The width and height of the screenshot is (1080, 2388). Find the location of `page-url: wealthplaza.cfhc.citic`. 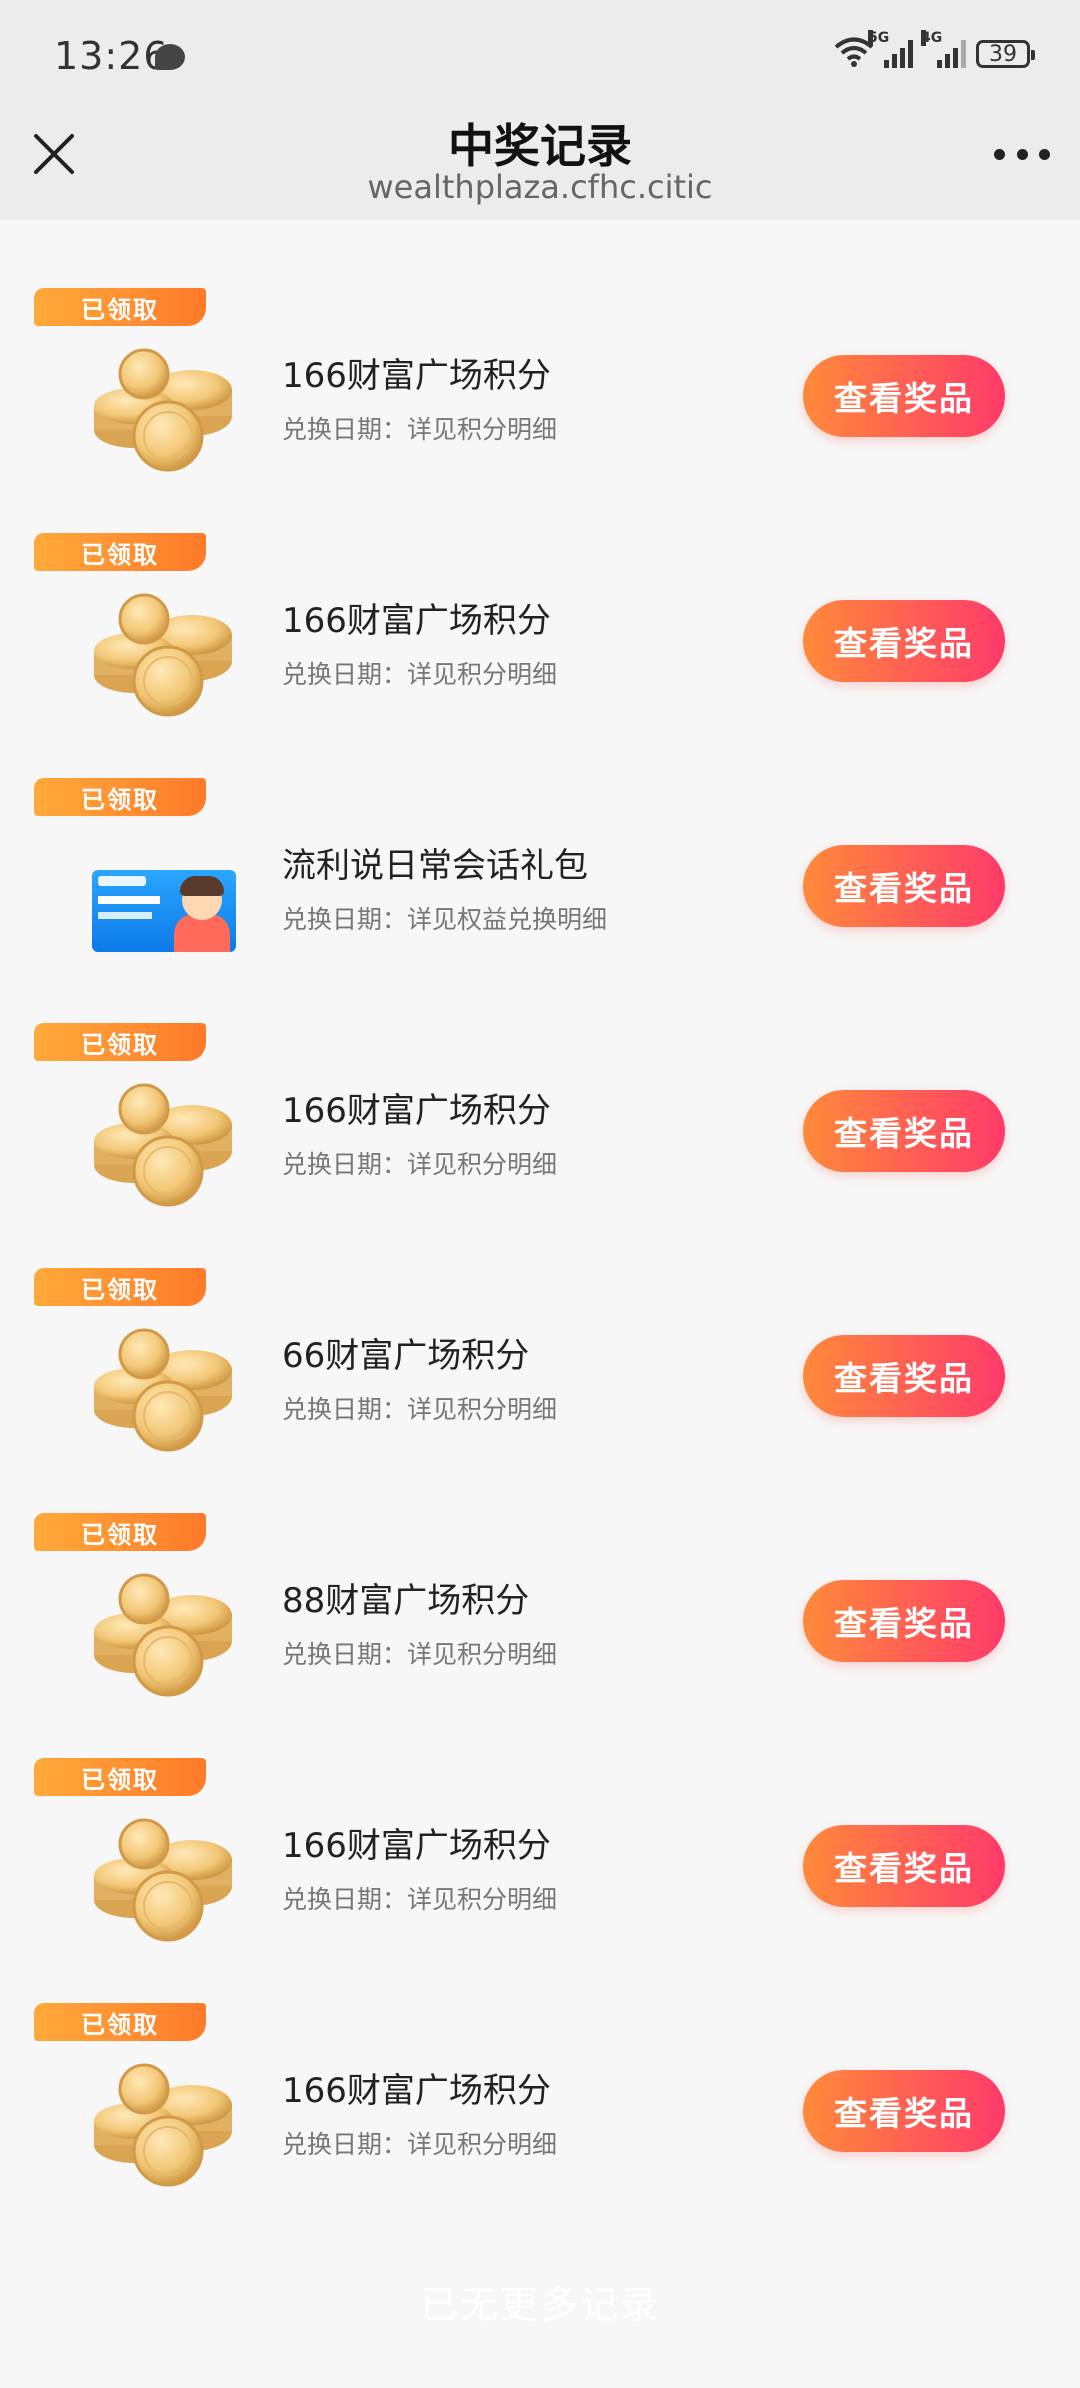

page-url: wealthplaza.cfhc.citic is located at coordinates (540, 187).